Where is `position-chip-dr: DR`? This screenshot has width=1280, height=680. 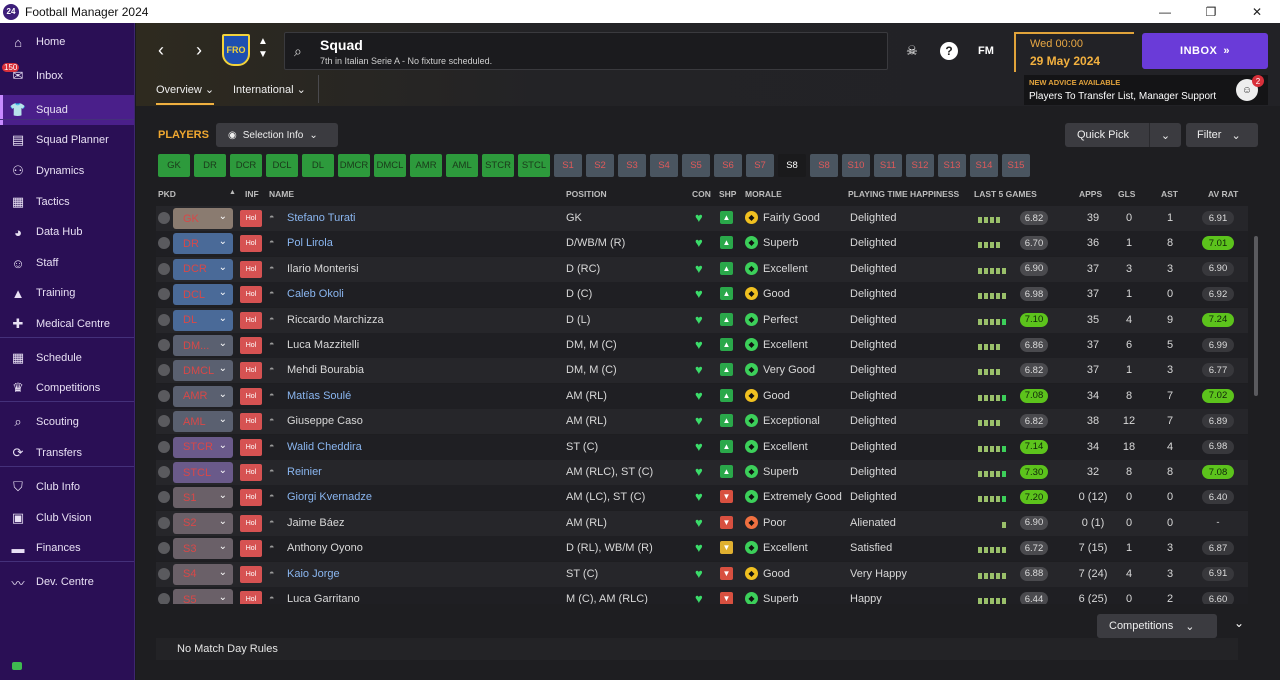 position-chip-dr: DR is located at coordinates (210, 165).